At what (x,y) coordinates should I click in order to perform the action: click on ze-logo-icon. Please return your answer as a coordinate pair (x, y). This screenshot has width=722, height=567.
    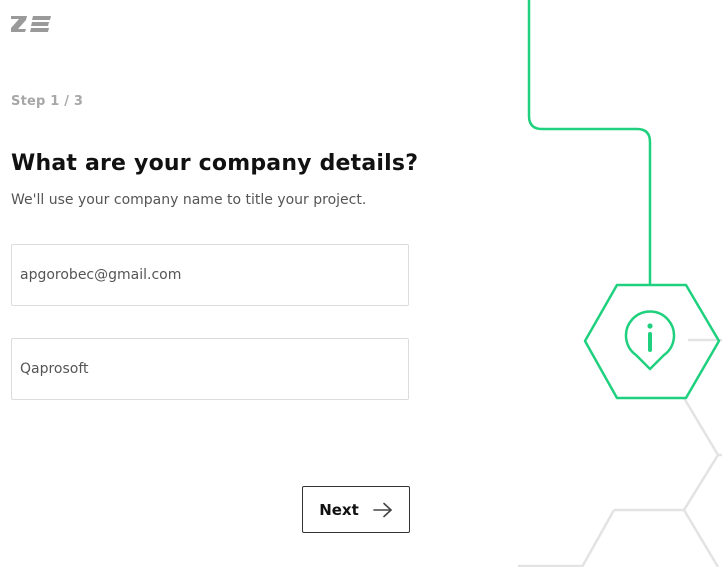
    Looking at the image, I should click on (31, 24).